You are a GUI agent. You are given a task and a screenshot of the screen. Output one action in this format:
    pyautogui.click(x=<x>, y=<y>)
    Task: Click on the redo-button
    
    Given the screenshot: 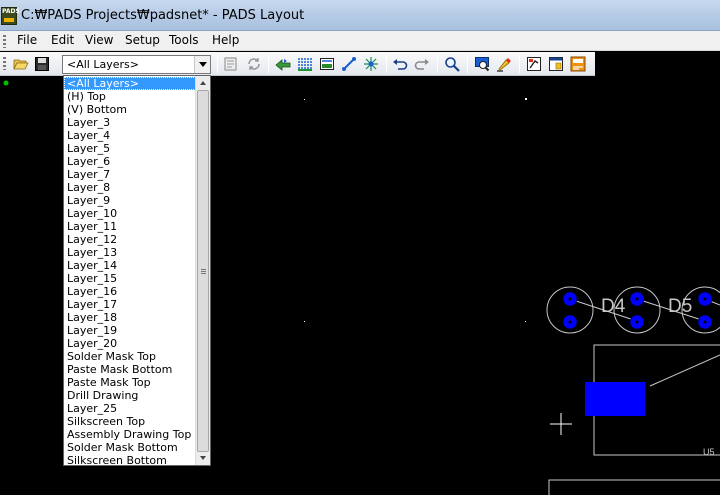 What is the action you would take?
    pyautogui.click(x=422, y=64)
    